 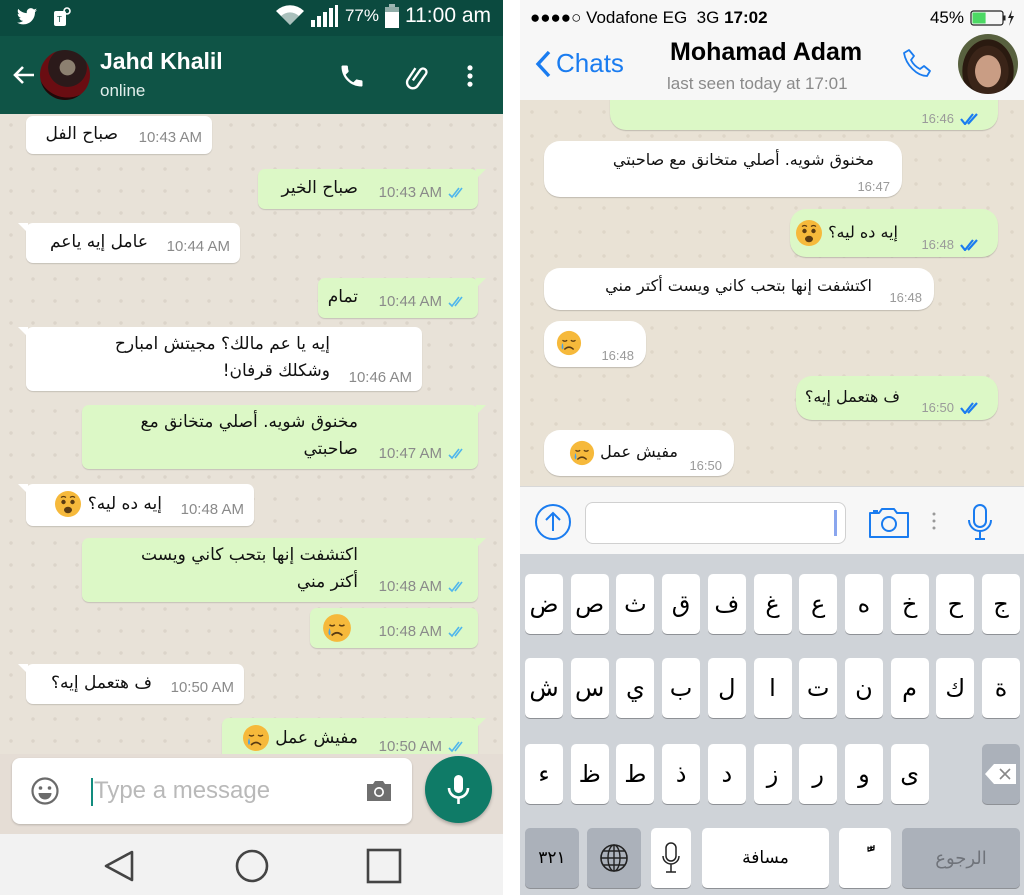 What do you see at coordinates (394, 628) in the screenshot?
I see `message-bubble-outgoing: 10:48 AM` at bounding box center [394, 628].